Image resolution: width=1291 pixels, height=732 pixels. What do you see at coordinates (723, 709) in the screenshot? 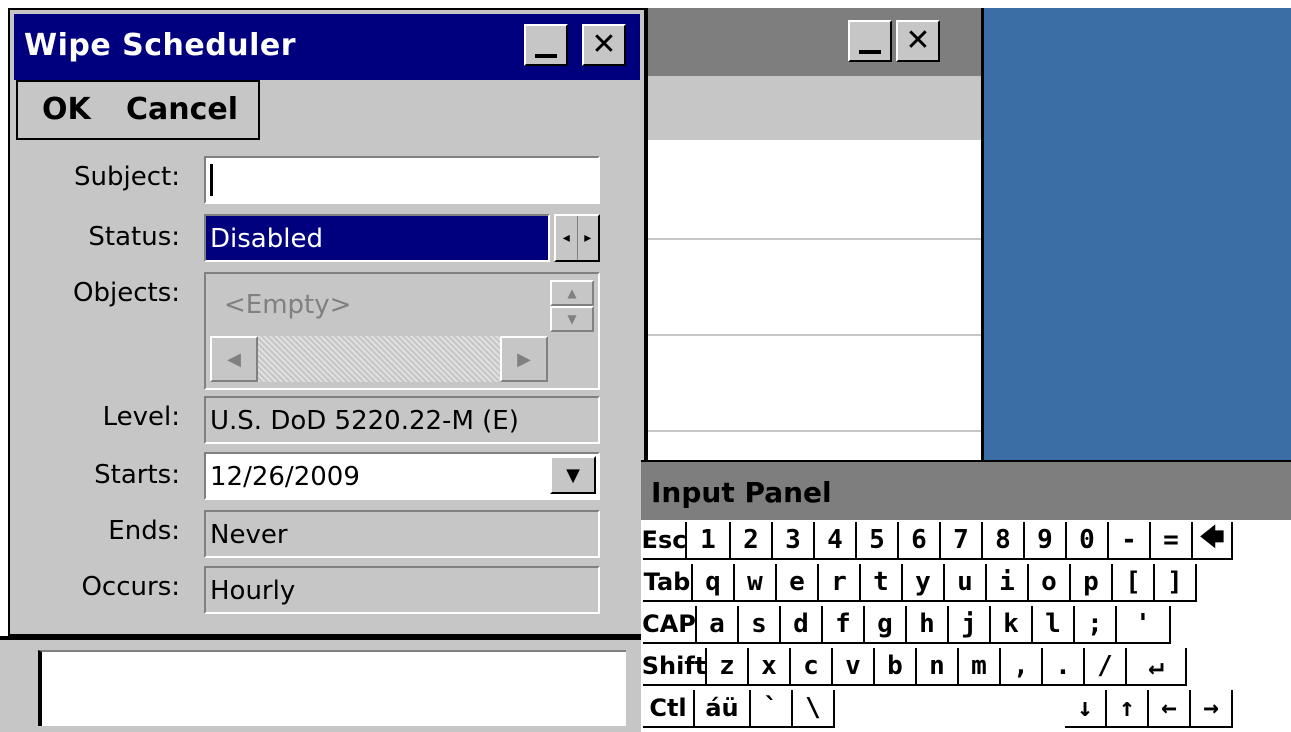
I see `intl-chars-key: áü` at bounding box center [723, 709].